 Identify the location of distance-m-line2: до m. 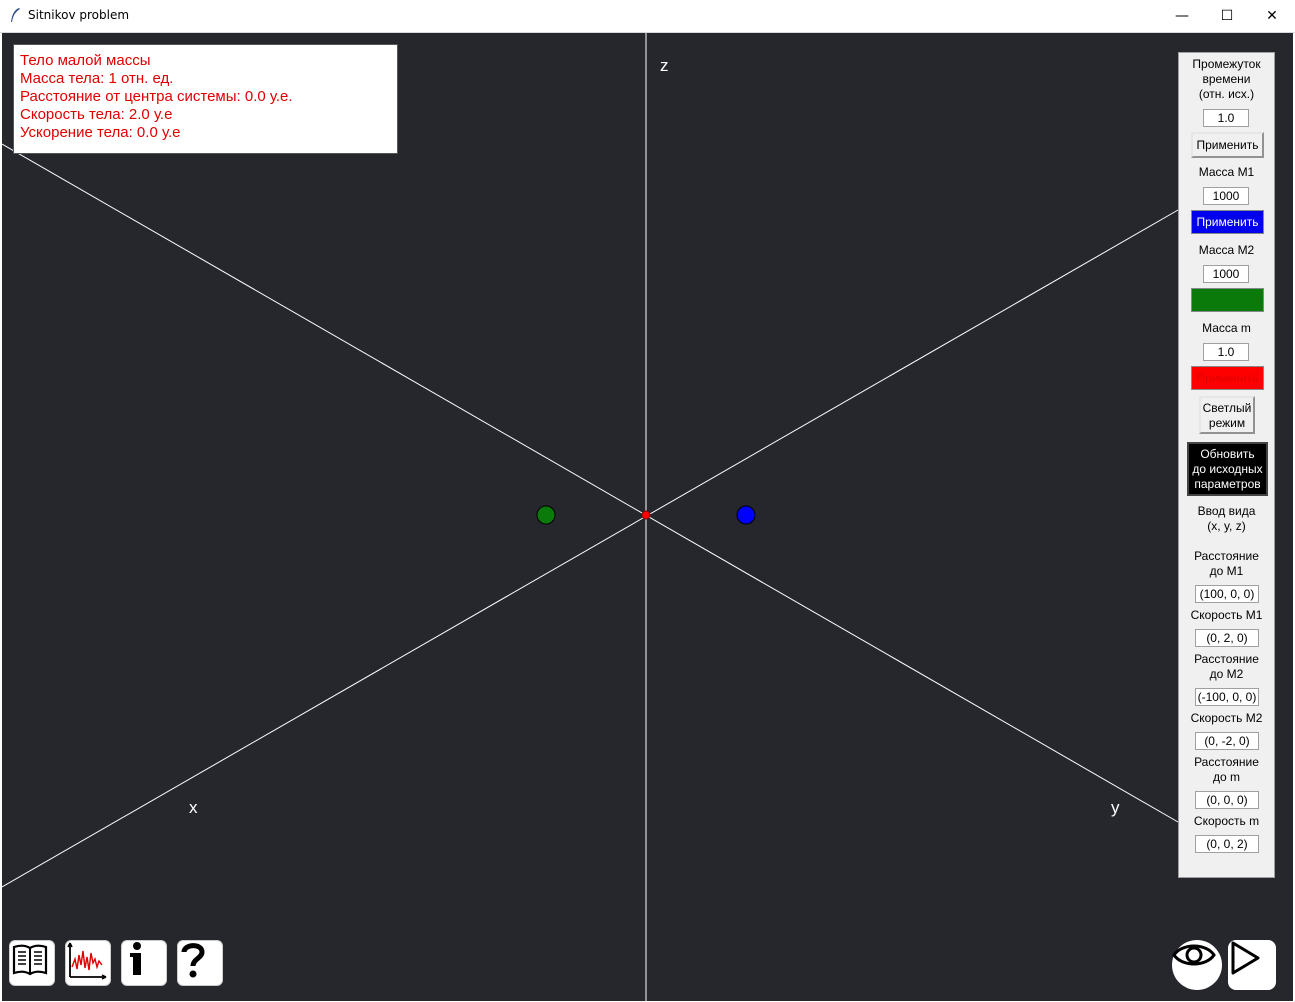
(1226, 777).